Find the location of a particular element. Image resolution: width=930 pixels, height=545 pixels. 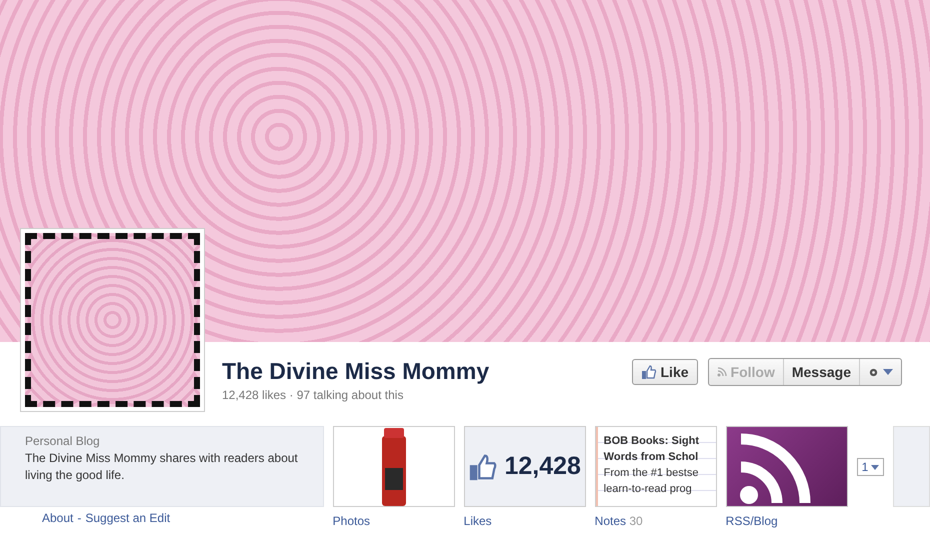

app-link: Likes is located at coordinates (525, 521).